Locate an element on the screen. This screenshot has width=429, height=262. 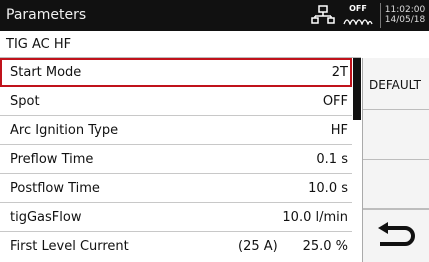
parameter-row-tig-gas-flow: tigGasFlow 10.0 l/min is located at coordinates (176, 217).